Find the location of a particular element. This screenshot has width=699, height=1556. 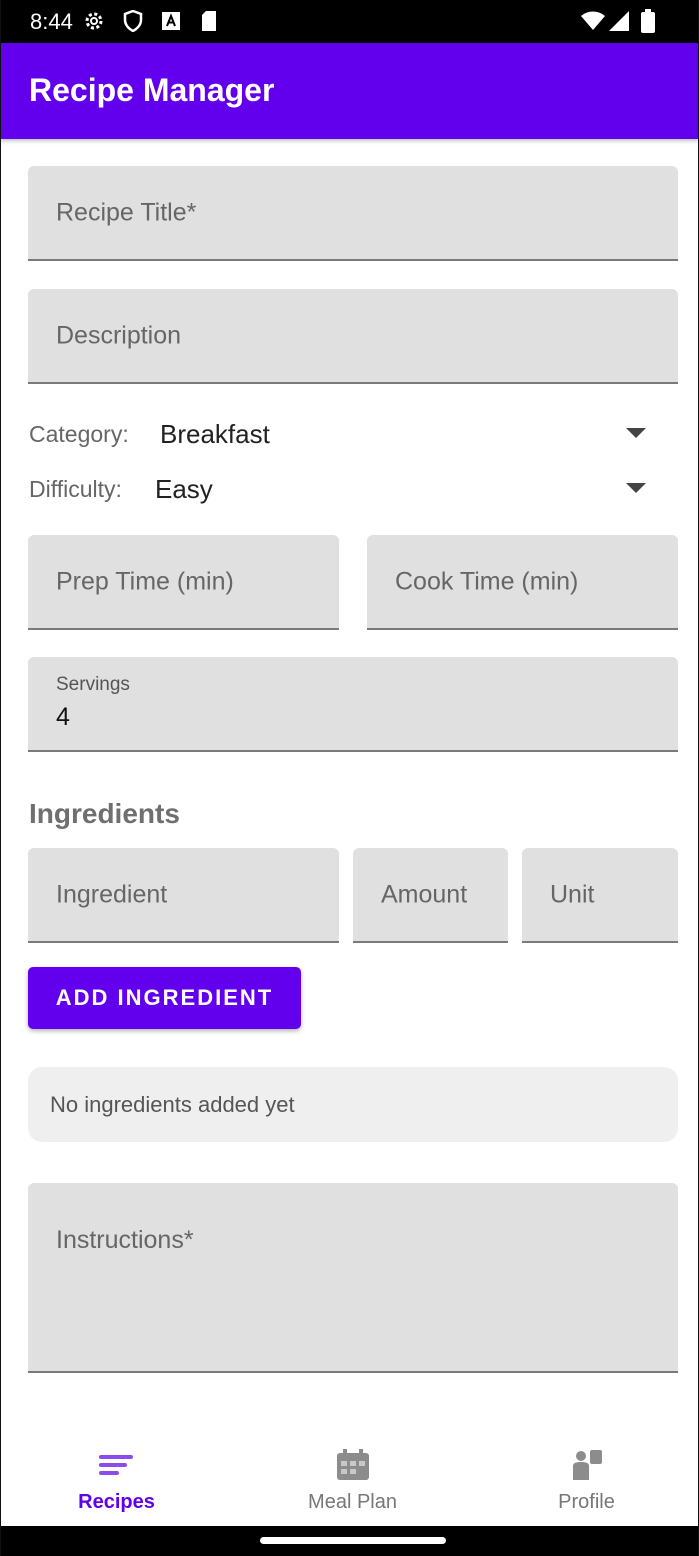

description-field: Description is located at coordinates (353, 336).